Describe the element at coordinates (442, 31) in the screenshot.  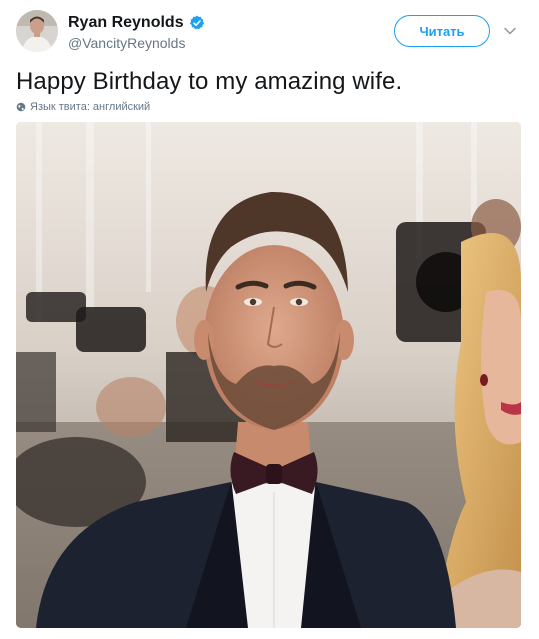
I see `follow-button: Читать` at that location.